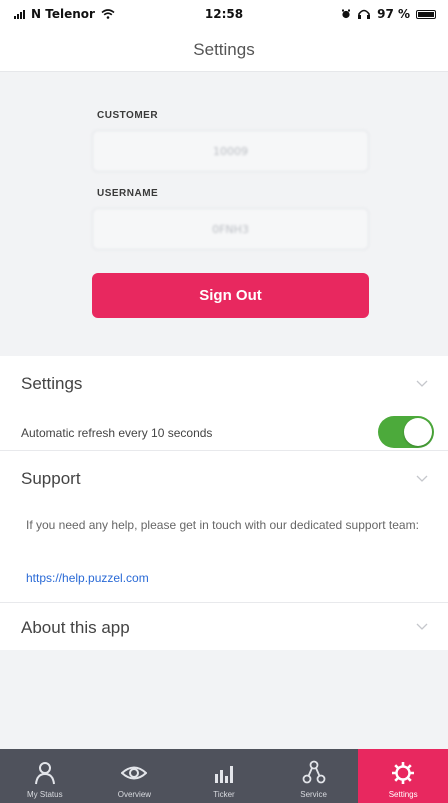 This screenshot has width=448, height=803. Describe the element at coordinates (128, 115) in the screenshot. I see `customer-label: CUSTOMER` at that location.